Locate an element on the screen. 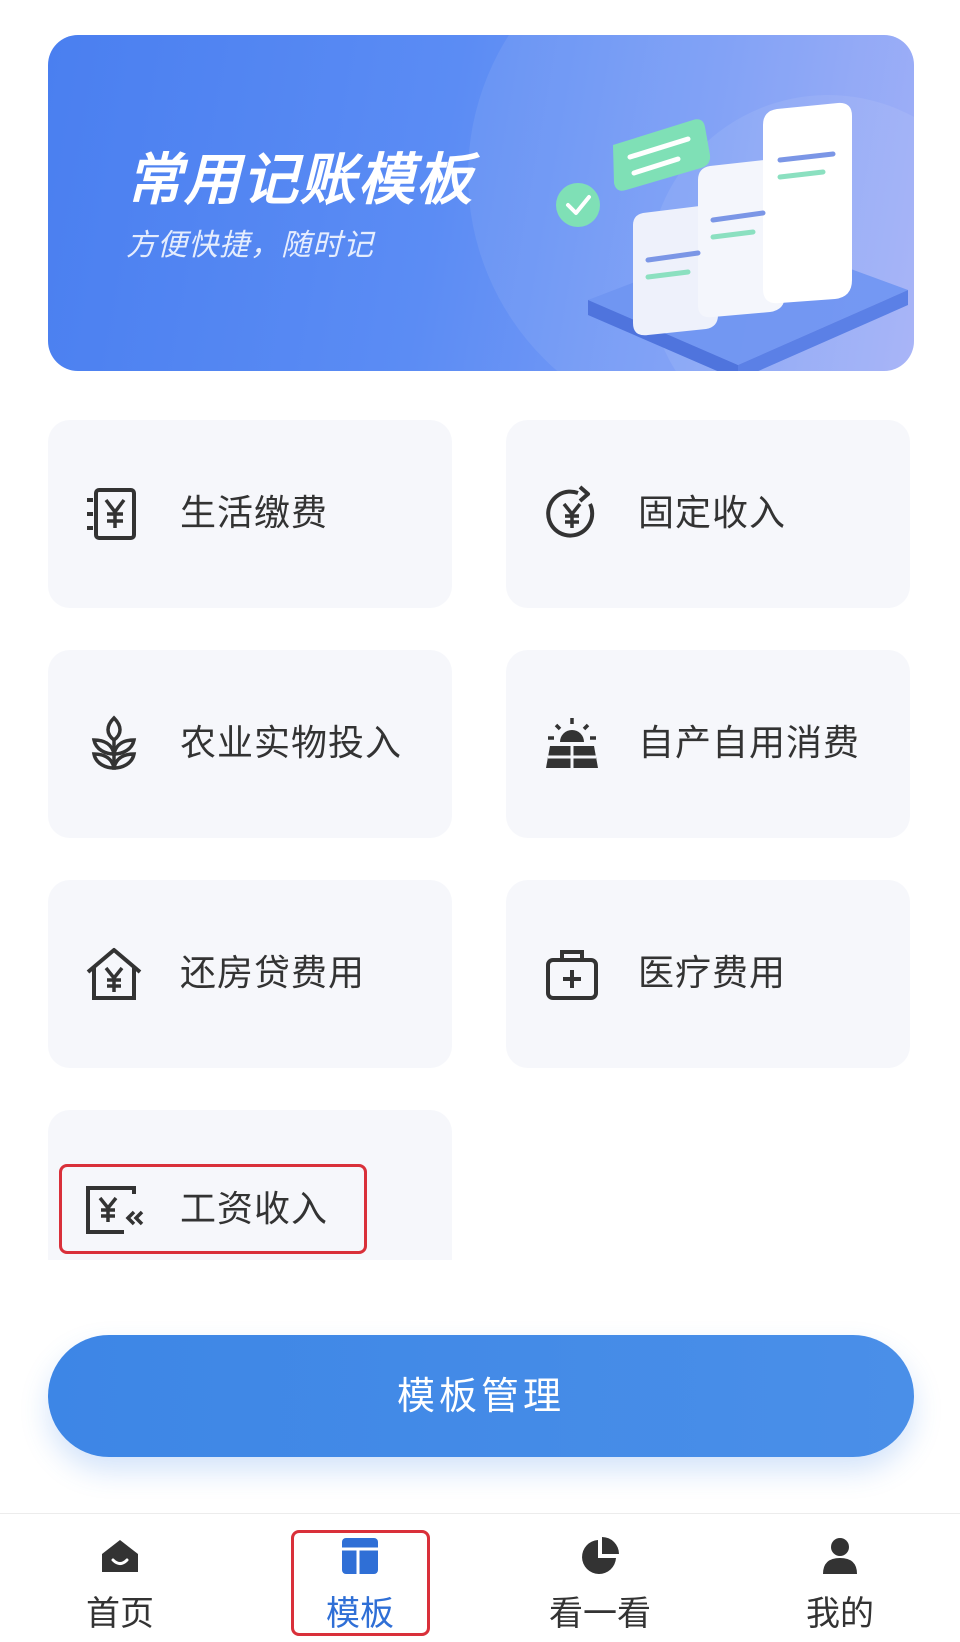 The width and height of the screenshot is (960, 1642). template-card-agri-input: 农业实物投入 is located at coordinates (250, 744).